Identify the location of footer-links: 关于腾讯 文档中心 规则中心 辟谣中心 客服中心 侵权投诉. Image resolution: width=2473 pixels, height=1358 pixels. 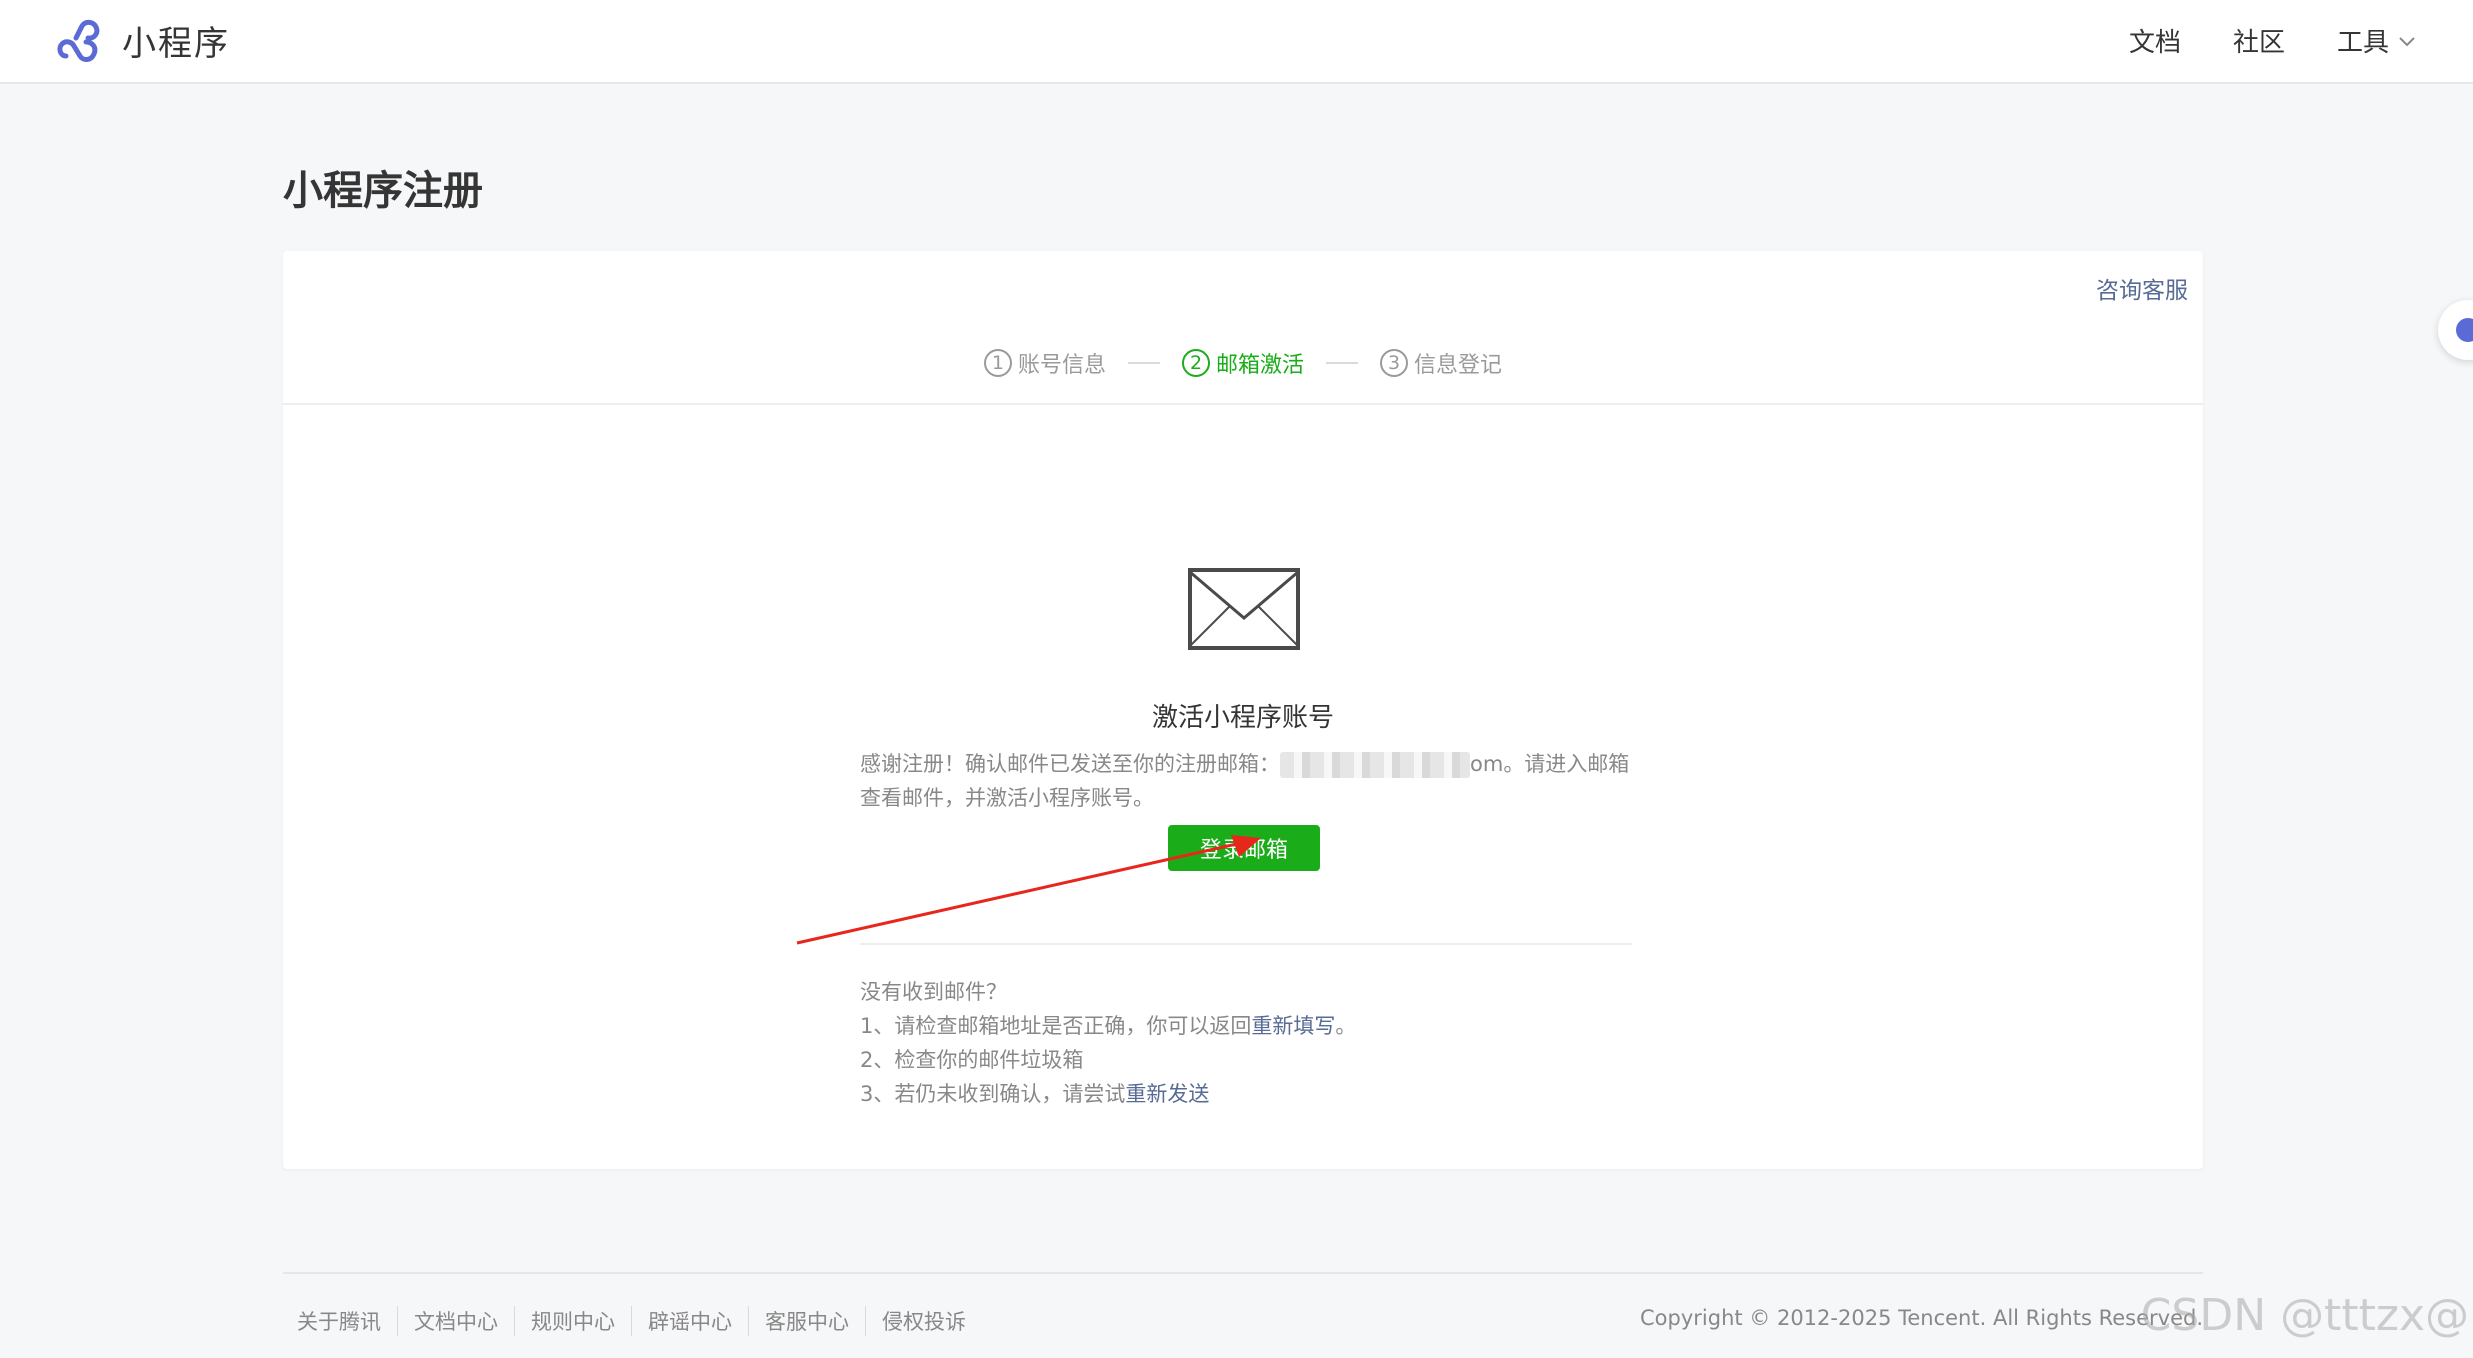
(632, 1321).